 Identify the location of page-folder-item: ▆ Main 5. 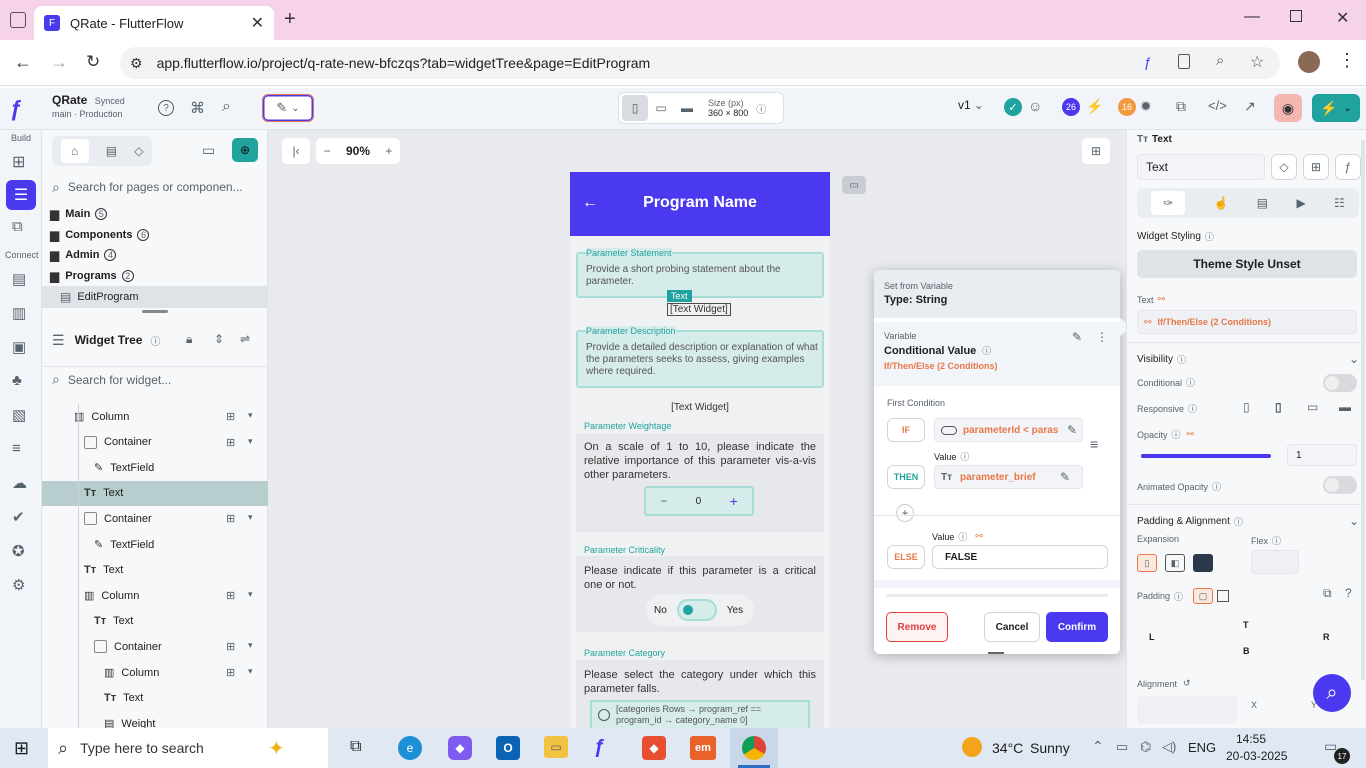
(155, 214).